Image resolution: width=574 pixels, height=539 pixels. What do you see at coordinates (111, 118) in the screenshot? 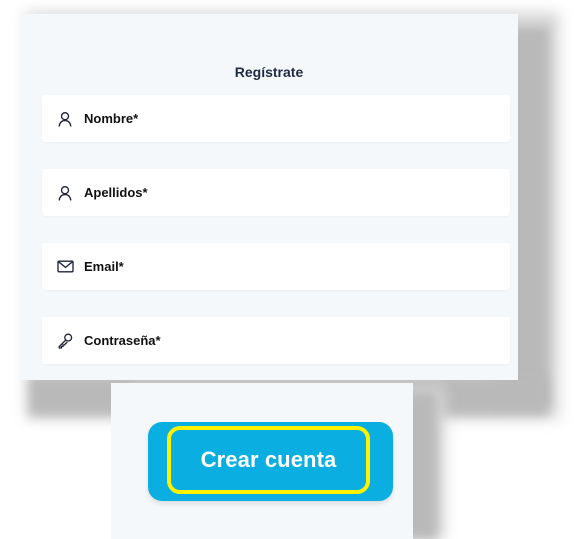
I see `name-field-label: Nombre*` at bounding box center [111, 118].